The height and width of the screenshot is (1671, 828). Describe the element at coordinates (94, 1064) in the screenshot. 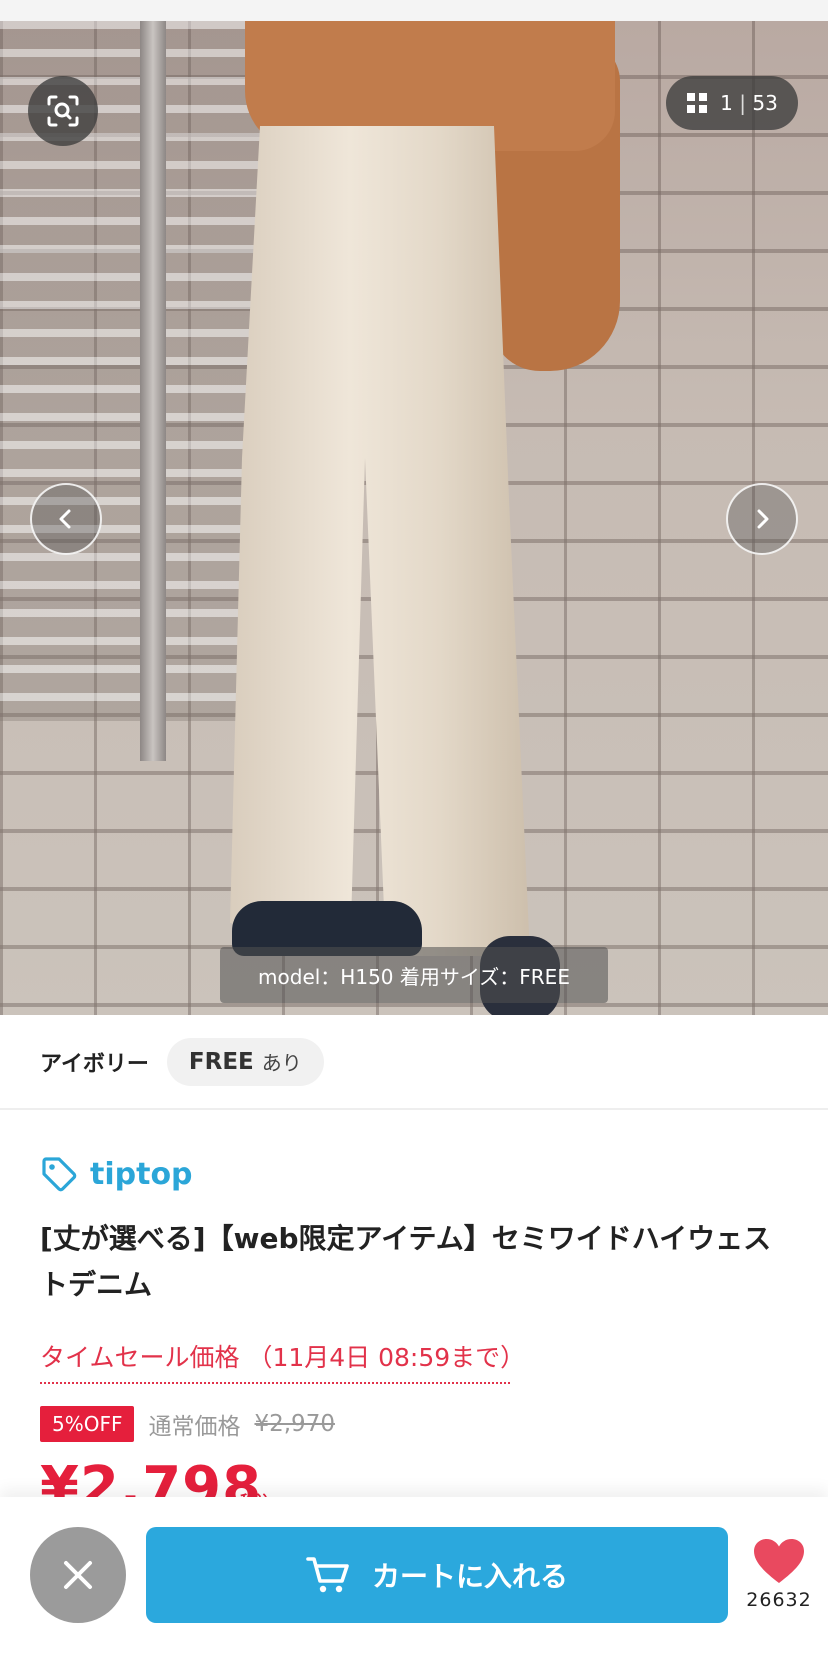

I see `color-label: アイボリー` at that location.